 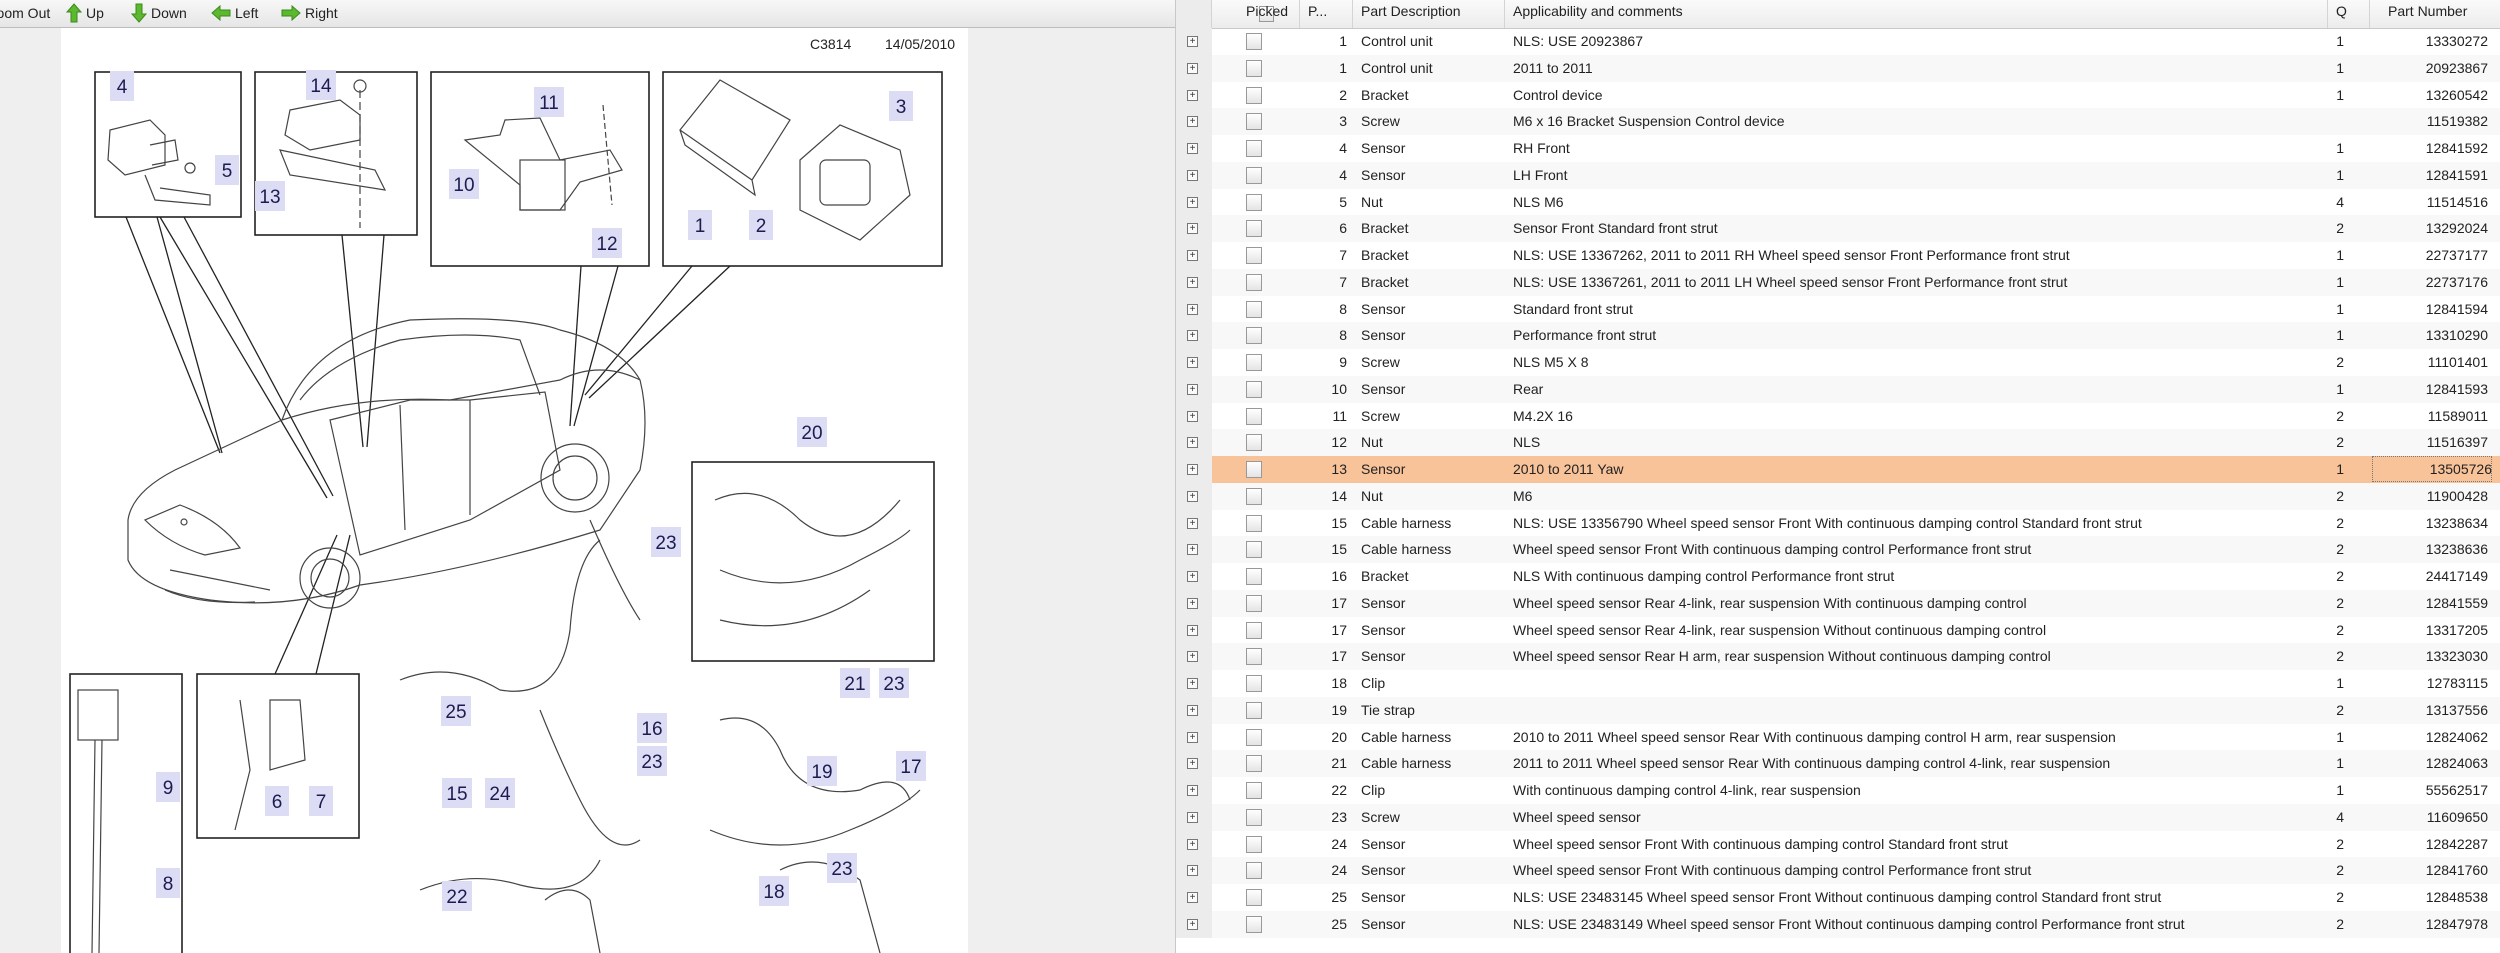 I want to click on callout-3: 3, so click(x=901, y=106).